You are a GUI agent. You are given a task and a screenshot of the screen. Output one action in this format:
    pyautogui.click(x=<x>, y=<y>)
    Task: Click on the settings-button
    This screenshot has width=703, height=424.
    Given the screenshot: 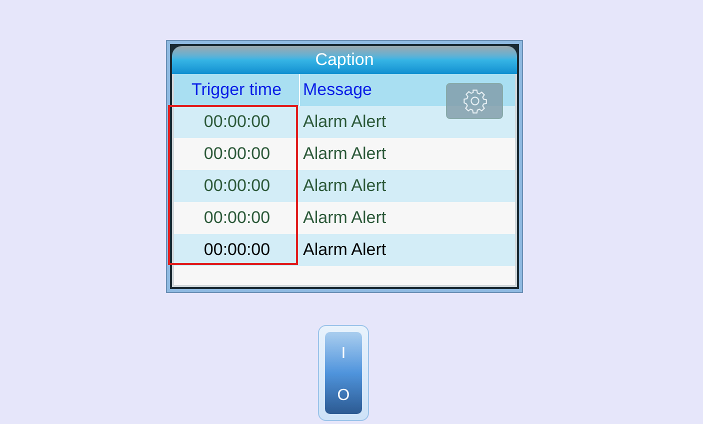 What is the action you would take?
    pyautogui.click(x=474, y=101)
    